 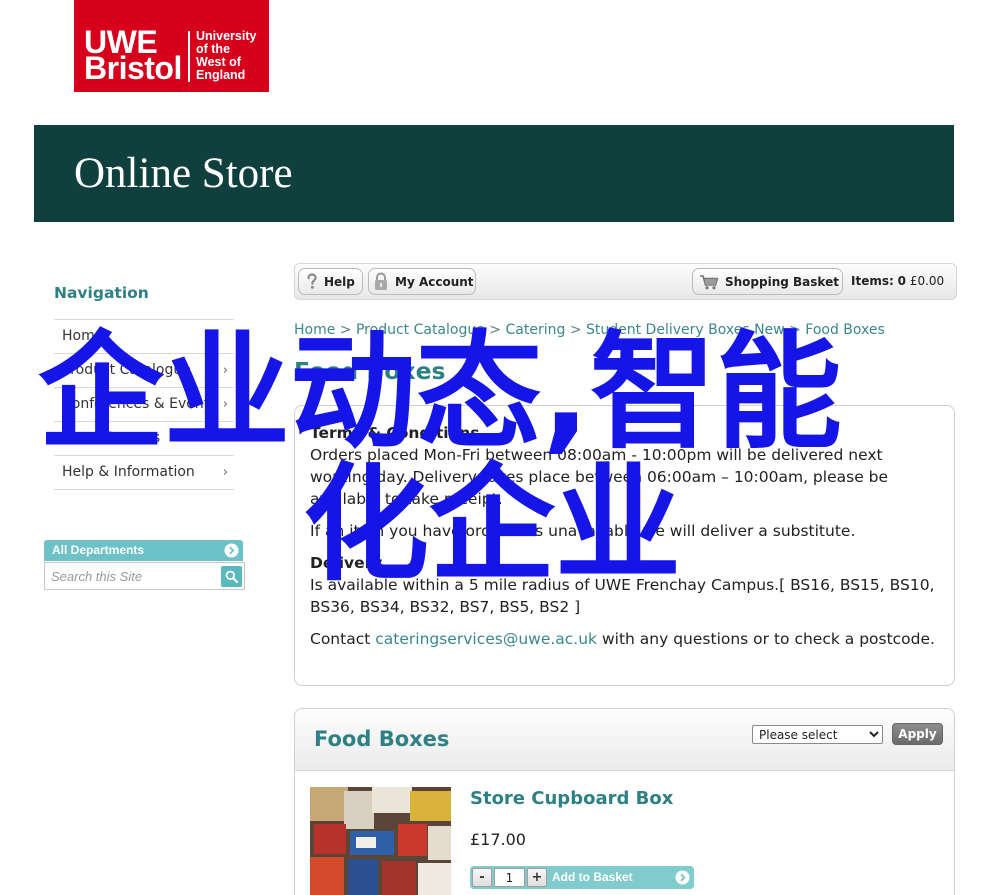 What do you see at coordinates (189, 56) in the screenshot?
I see `logo-divider` at bounding box center [189, 56].